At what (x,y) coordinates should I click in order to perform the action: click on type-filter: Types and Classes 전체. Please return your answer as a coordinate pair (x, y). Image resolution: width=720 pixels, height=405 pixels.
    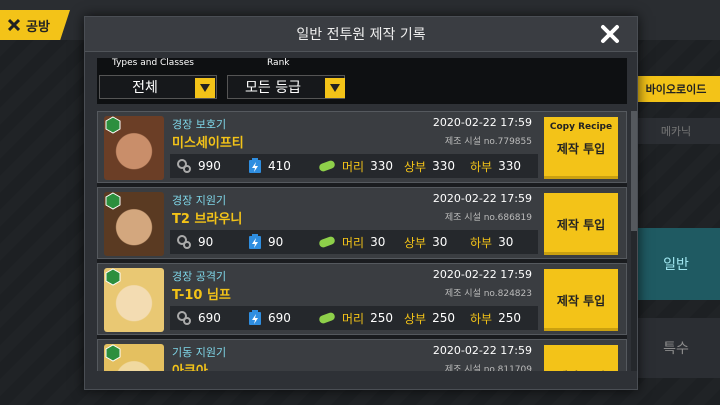
    Looking at the image, I should click on (162, 81).